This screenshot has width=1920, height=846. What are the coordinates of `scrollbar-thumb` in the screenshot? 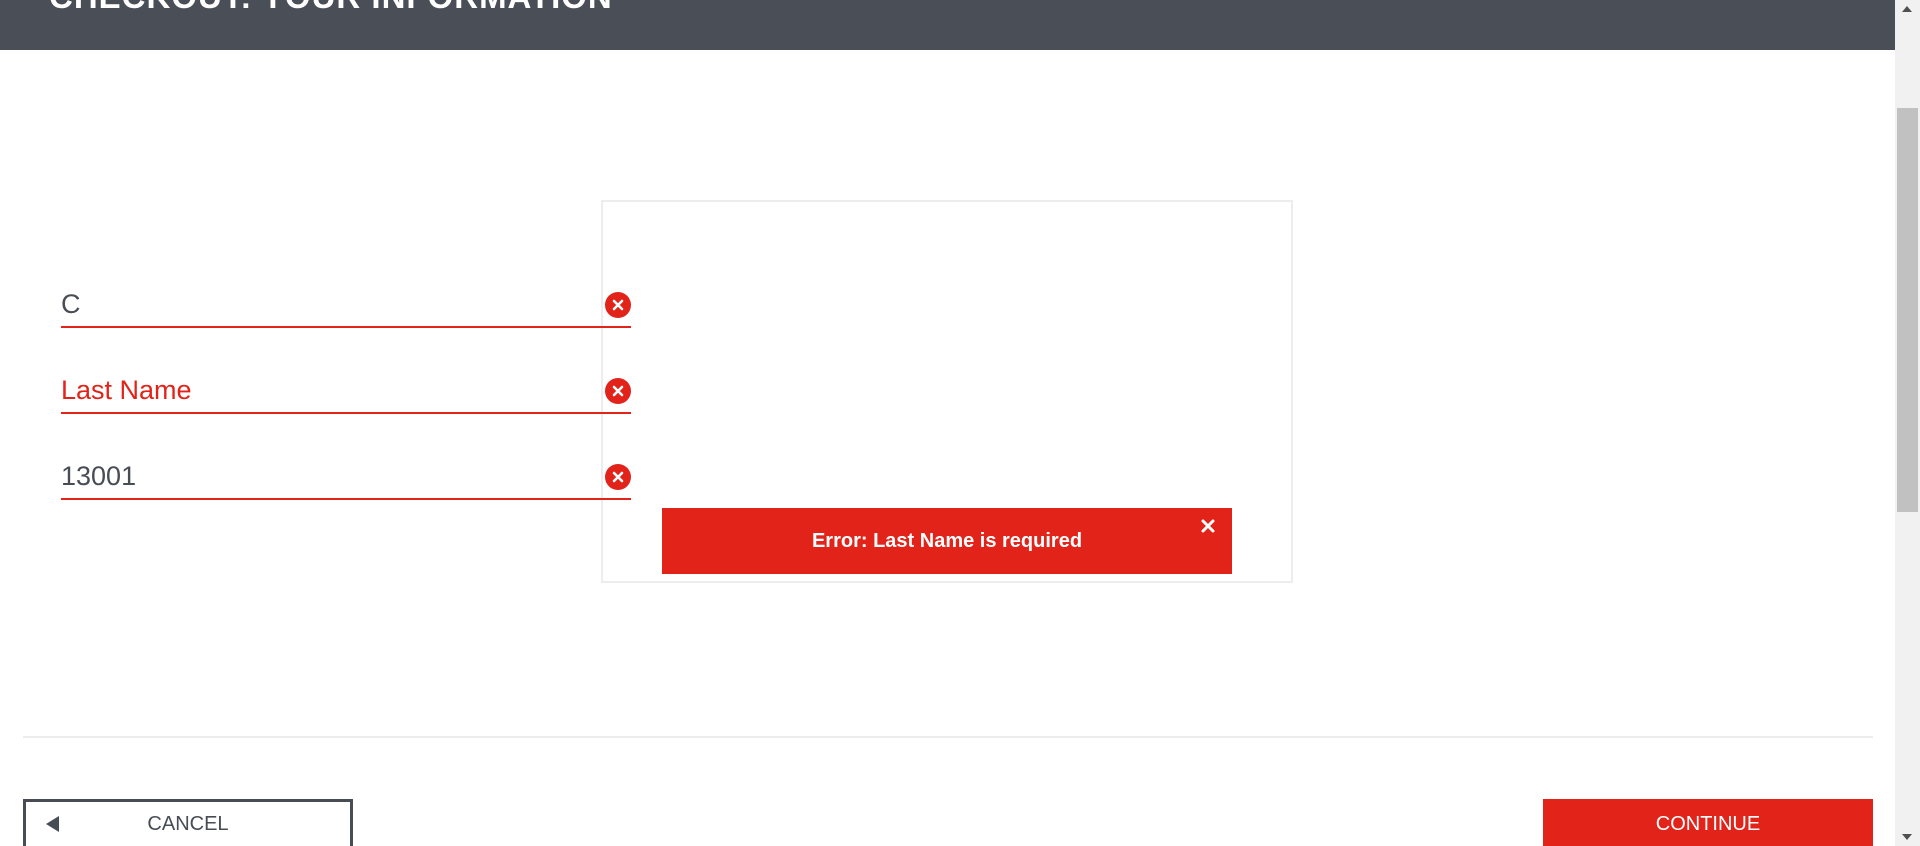 It's located at (1907, 310).